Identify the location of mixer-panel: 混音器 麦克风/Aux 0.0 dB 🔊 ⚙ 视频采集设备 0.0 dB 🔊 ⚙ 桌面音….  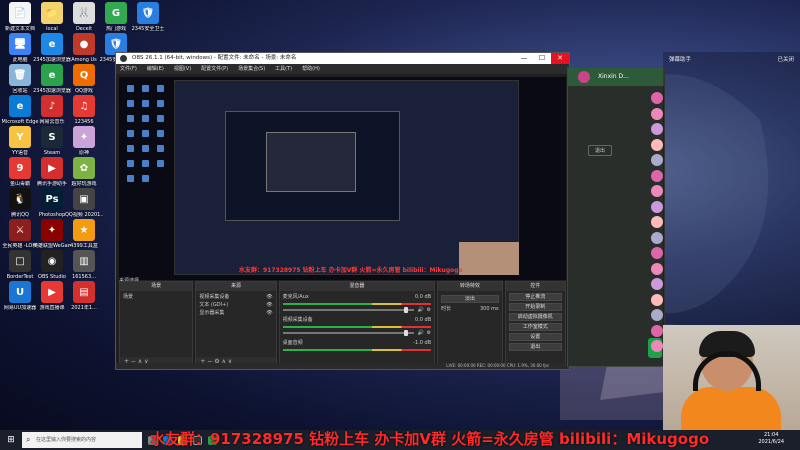
(357, 324).